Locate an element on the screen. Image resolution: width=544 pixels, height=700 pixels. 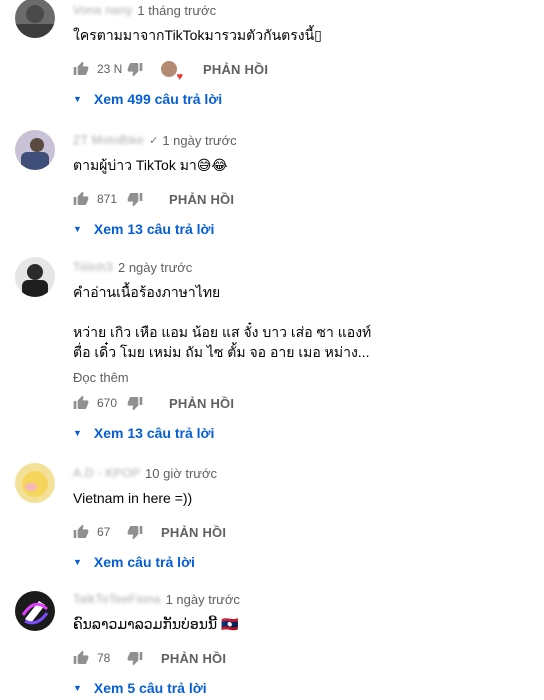
author-name: A.D - KPOP is located at coordinates (106, 473).